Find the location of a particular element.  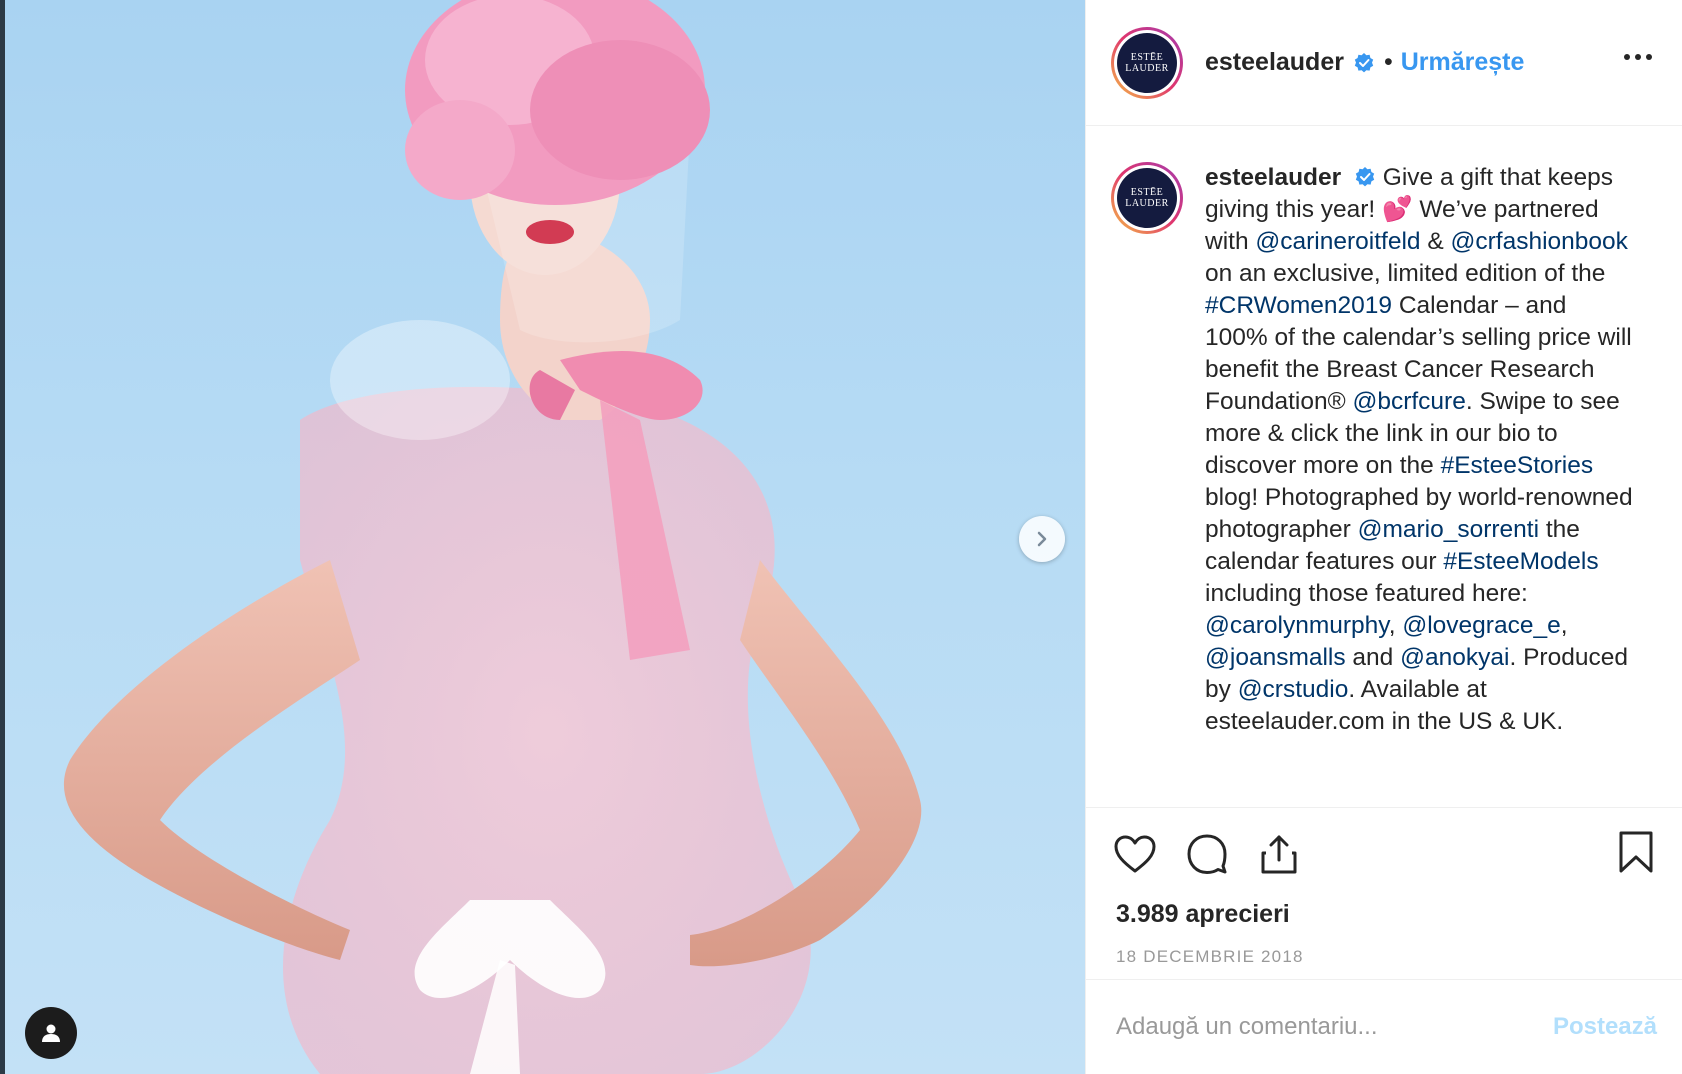

share-icon is located at coordinates (1279, 854).